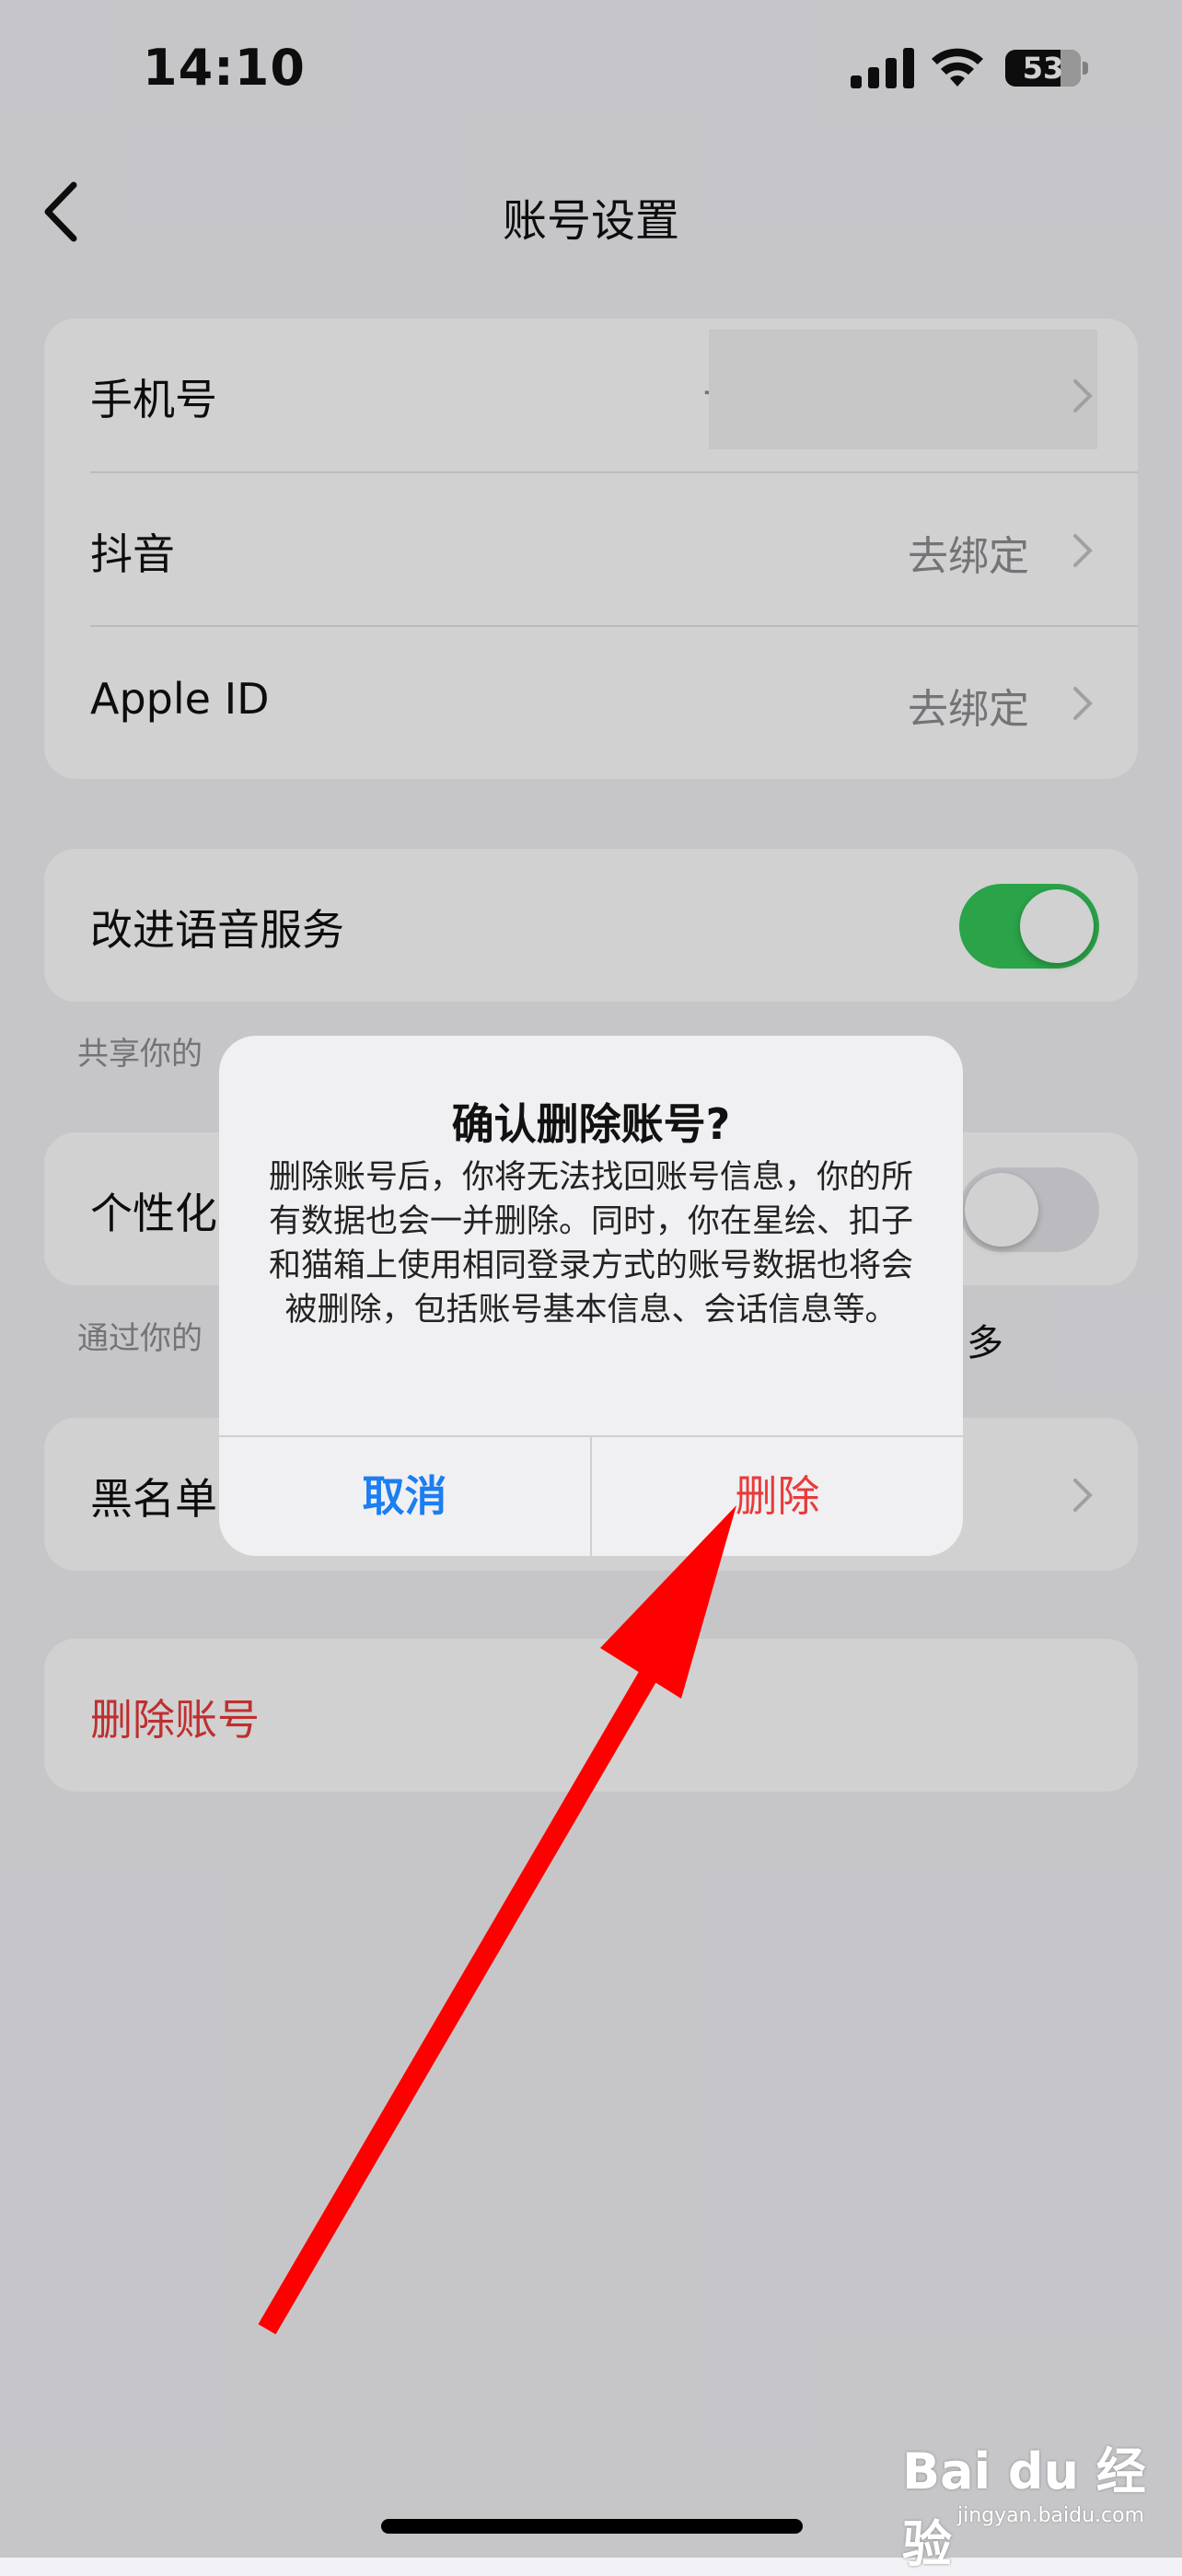 Image resolution: width=1182 pixels, height=2576 pixels. I want to click on confirm-delete-button: 删除, so click(777, 1496).